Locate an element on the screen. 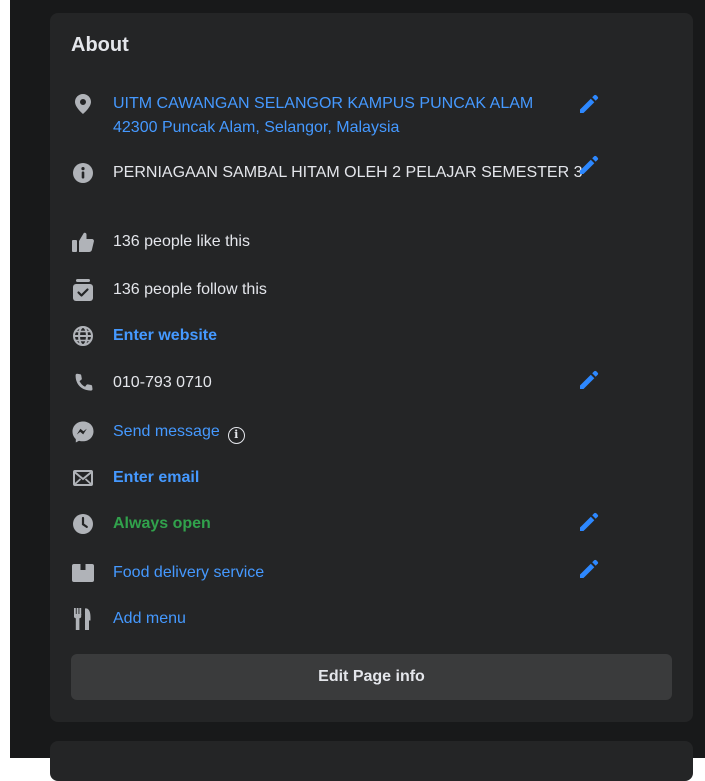 This screenshot has width=705, height=781. edit-hours-button is located at coordinates (589, 524).